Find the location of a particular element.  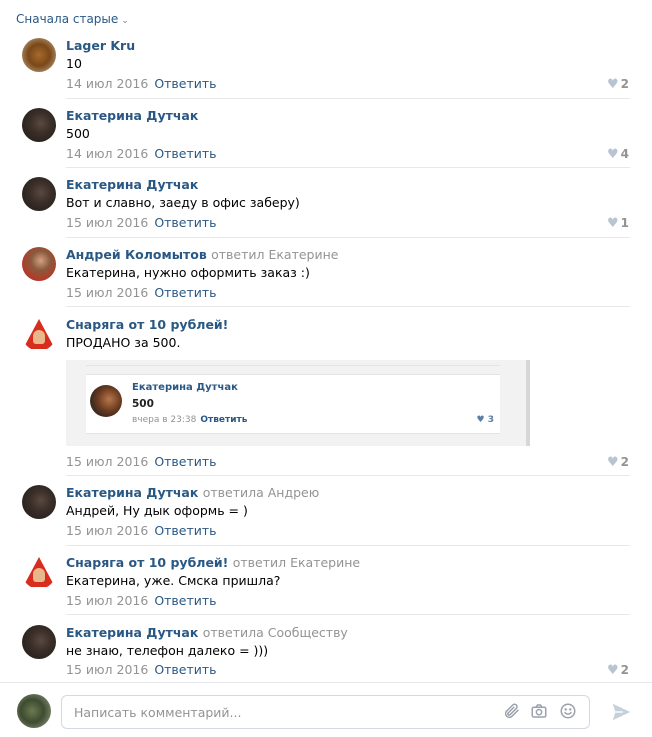

comment-text: Вот и славно, заеду в офис заберу) is located at coordinates (183, 202).